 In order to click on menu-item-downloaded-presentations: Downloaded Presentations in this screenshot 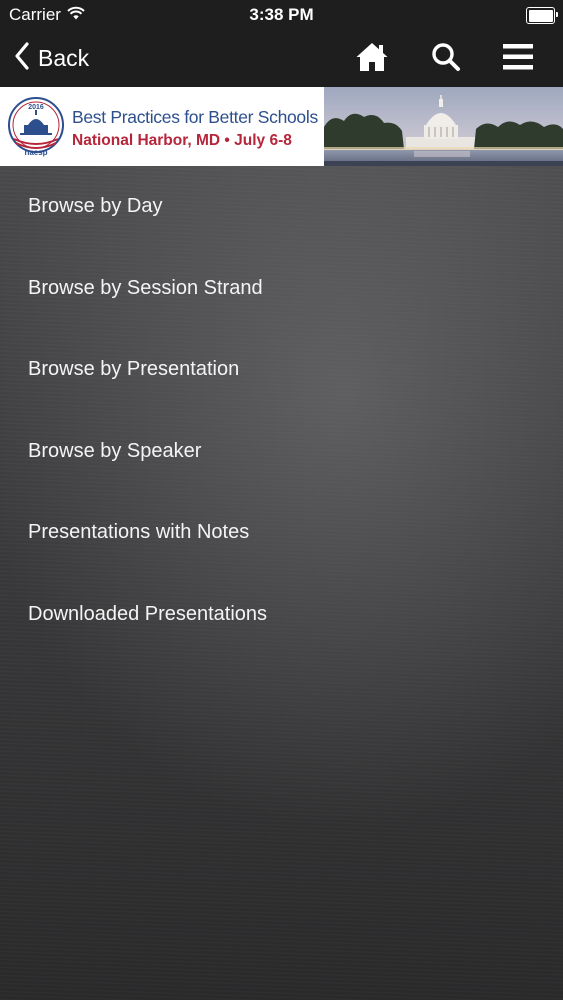, I will do `click(281, 615)`.